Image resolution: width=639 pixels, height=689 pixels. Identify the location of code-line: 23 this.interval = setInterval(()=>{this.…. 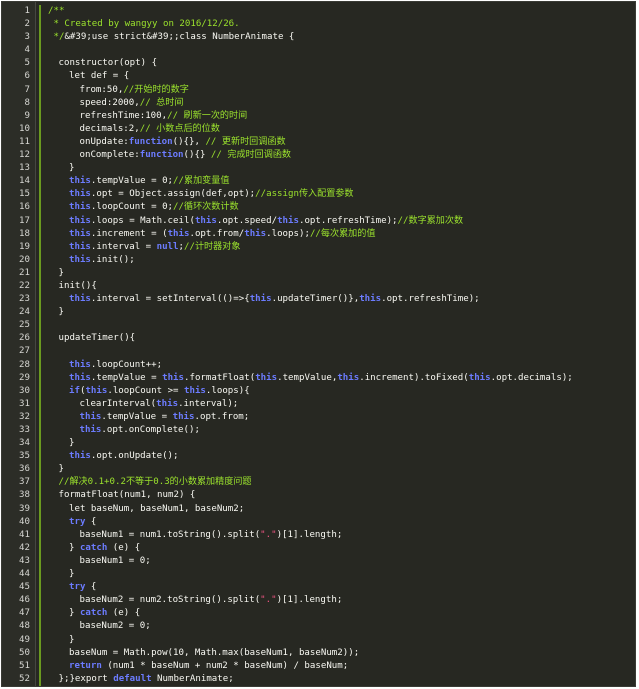
(318, 299).